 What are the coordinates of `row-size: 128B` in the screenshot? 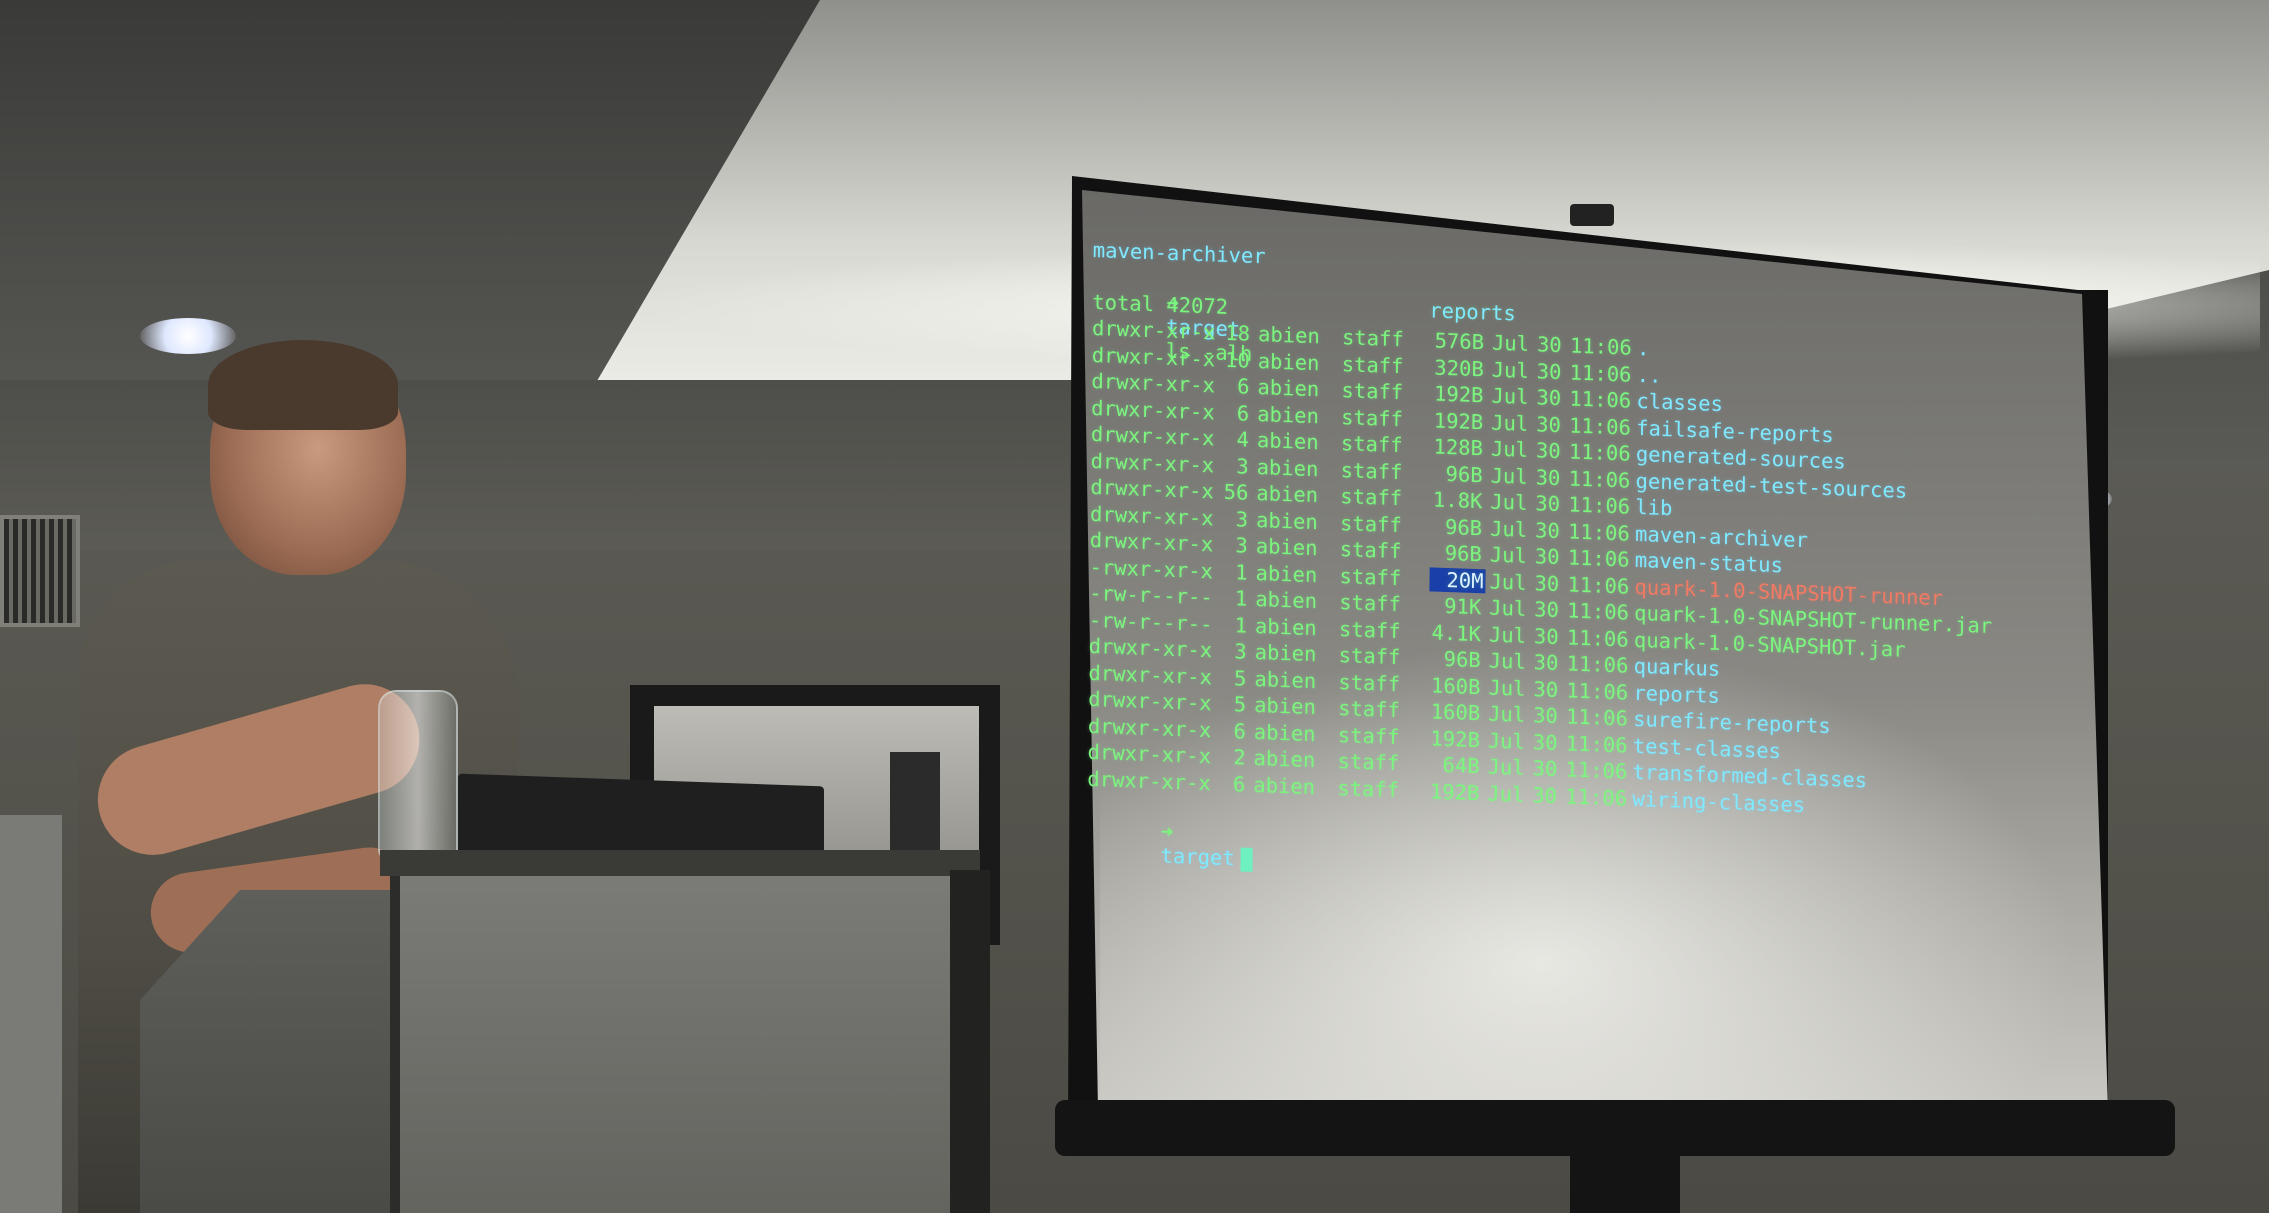 It's located at (1458, 447).